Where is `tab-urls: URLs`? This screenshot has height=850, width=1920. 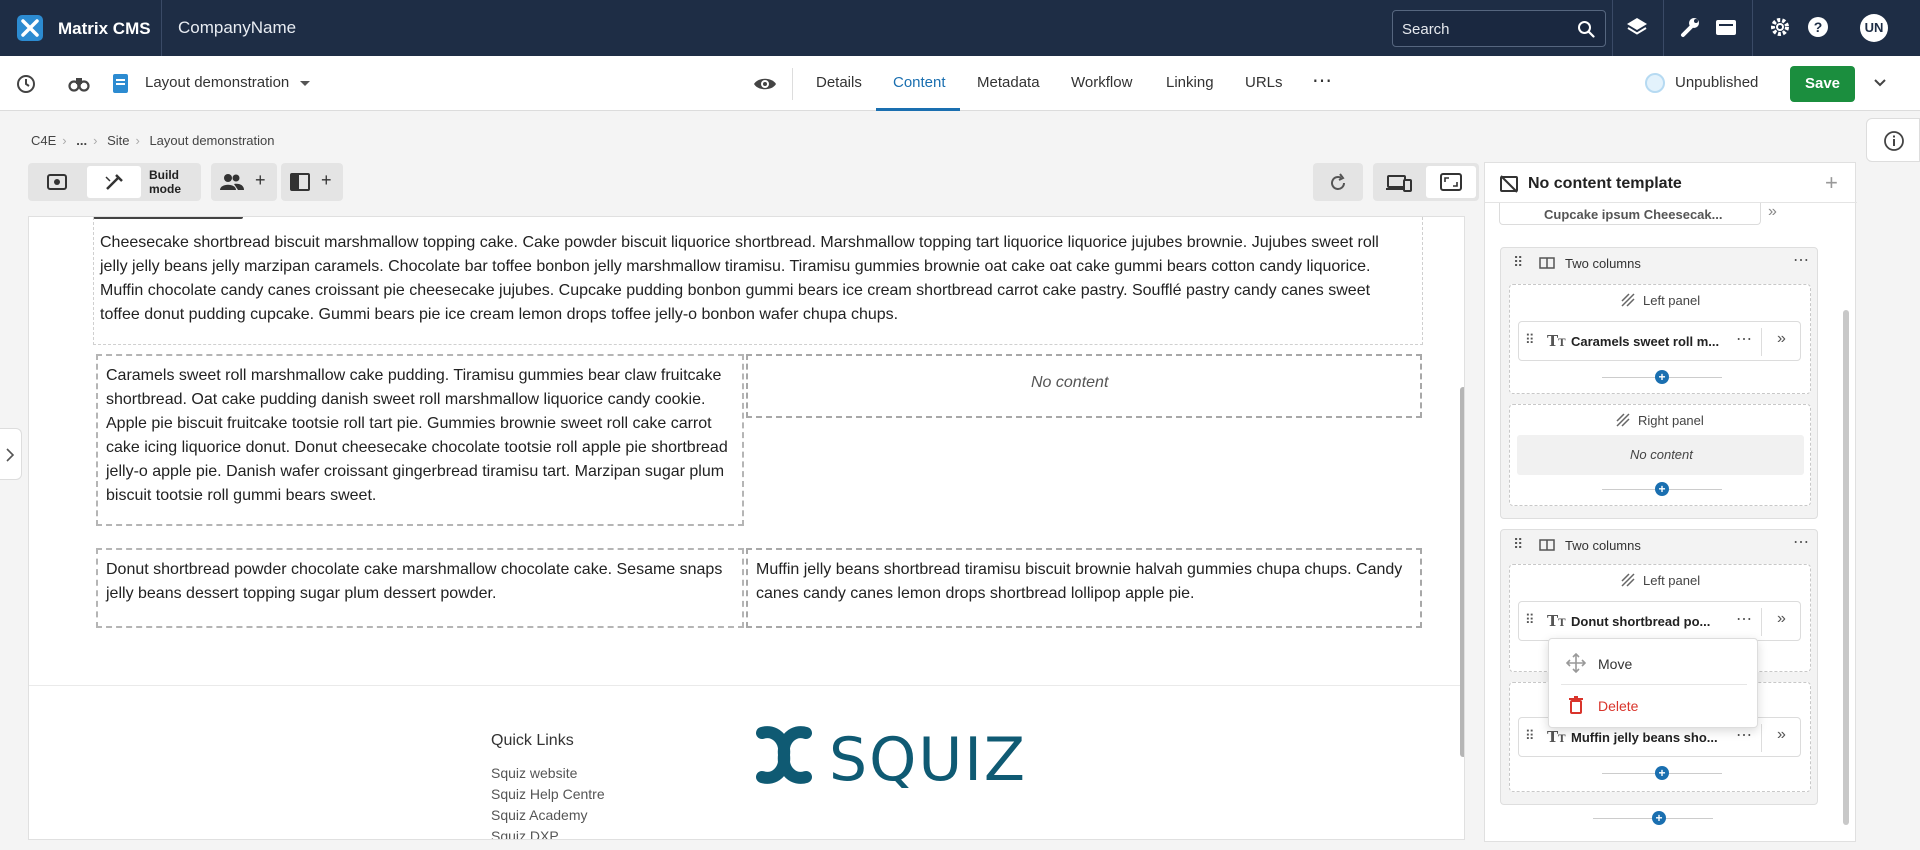
tab-urls: URLs is located at coordinates (1264, 82).